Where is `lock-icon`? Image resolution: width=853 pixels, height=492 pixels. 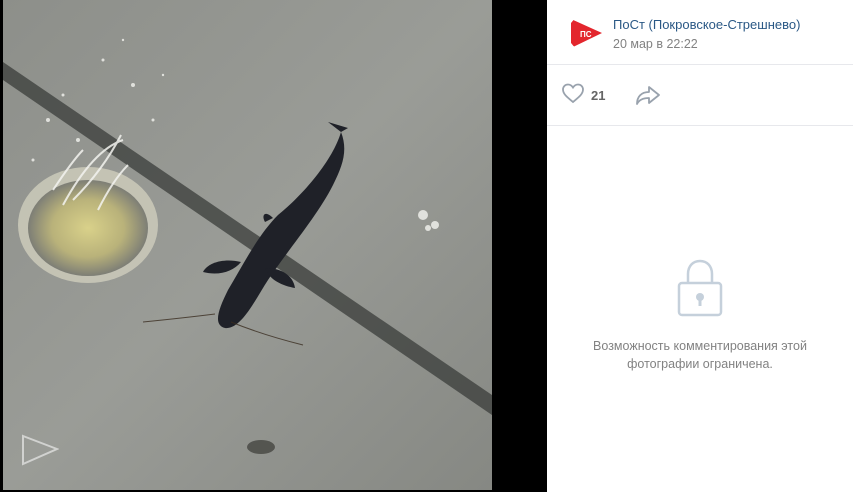
lock-icon is located at coordinates (700, 288).